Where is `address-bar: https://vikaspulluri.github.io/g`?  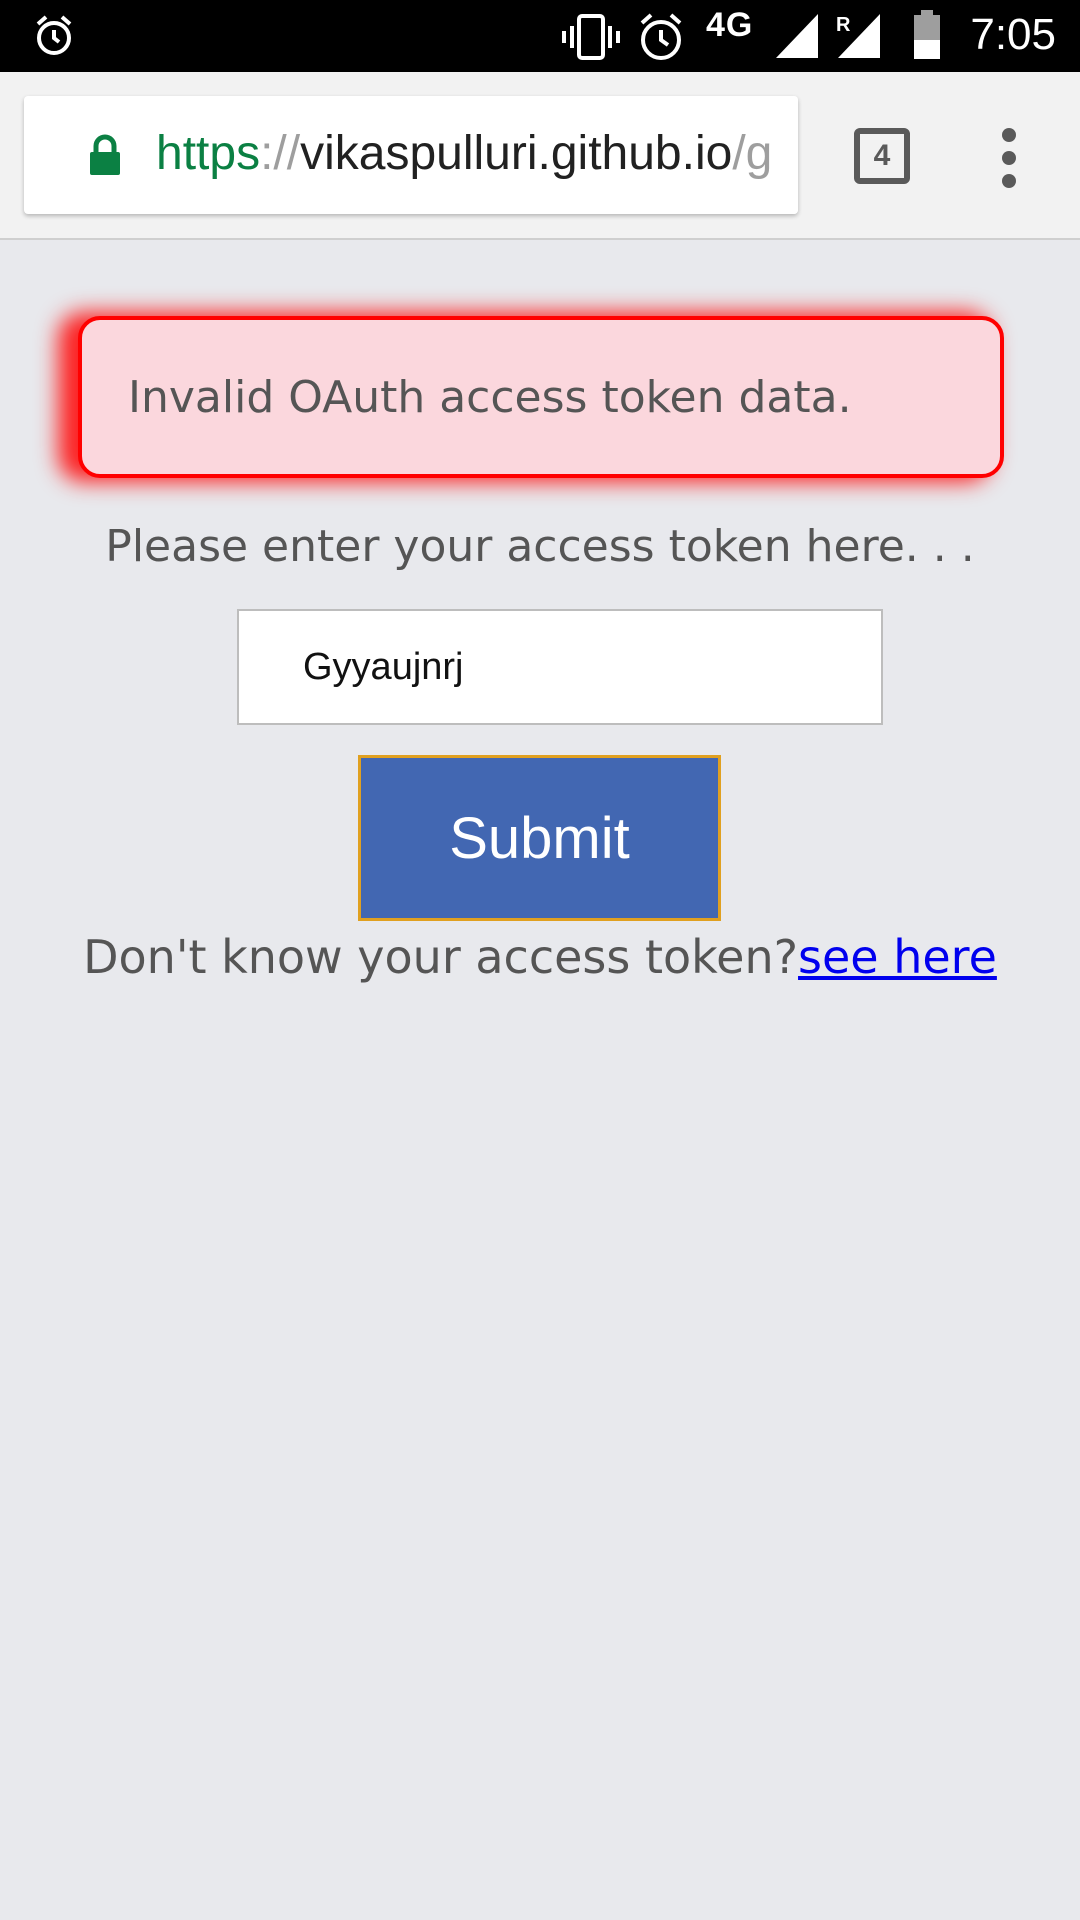 address-bar: https://vikaspulluri.github.io/g is located at coordinates (411, 155).